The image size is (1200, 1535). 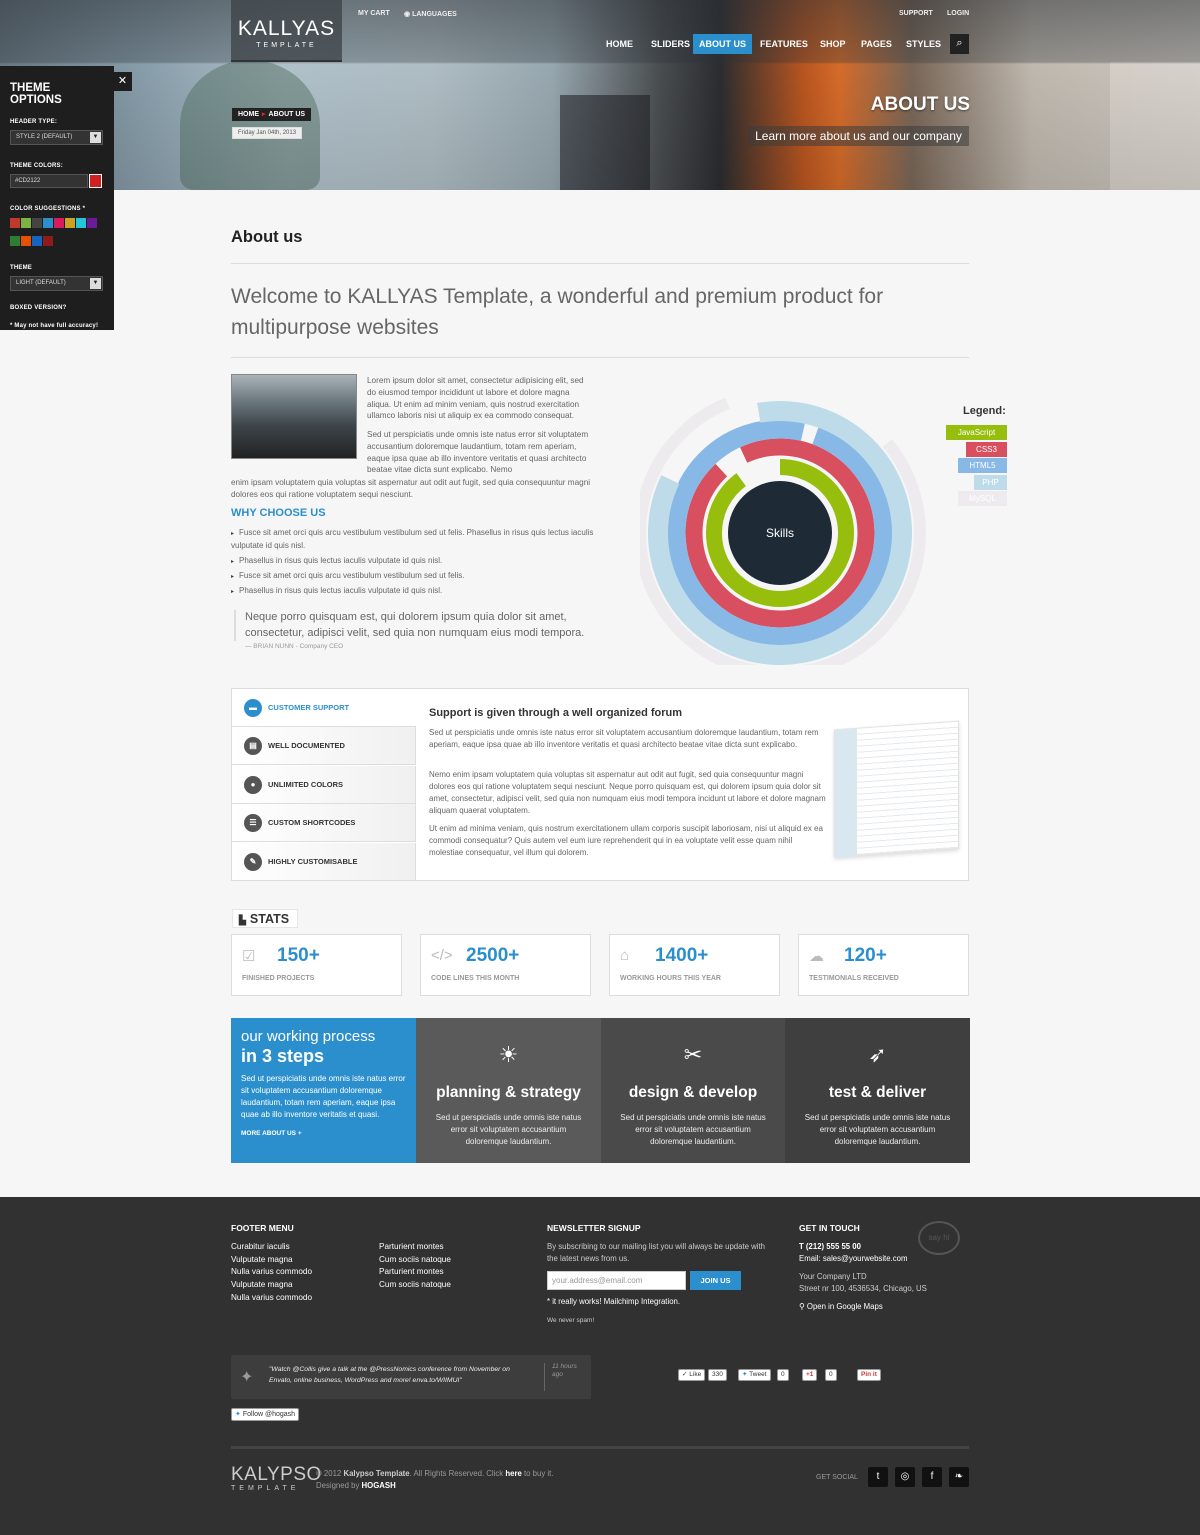 I want to click on theme-select: LIGHT (DEFAULT) ▼, so click(x=56, y=283).